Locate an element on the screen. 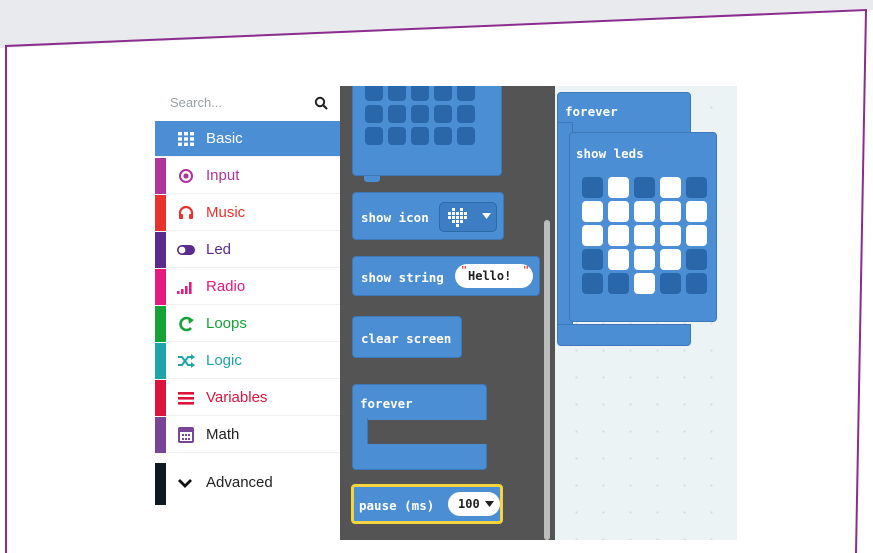 The height and width of the screenshot is (553, 873). string-value: Hello! is located at coordinates (490, 276).